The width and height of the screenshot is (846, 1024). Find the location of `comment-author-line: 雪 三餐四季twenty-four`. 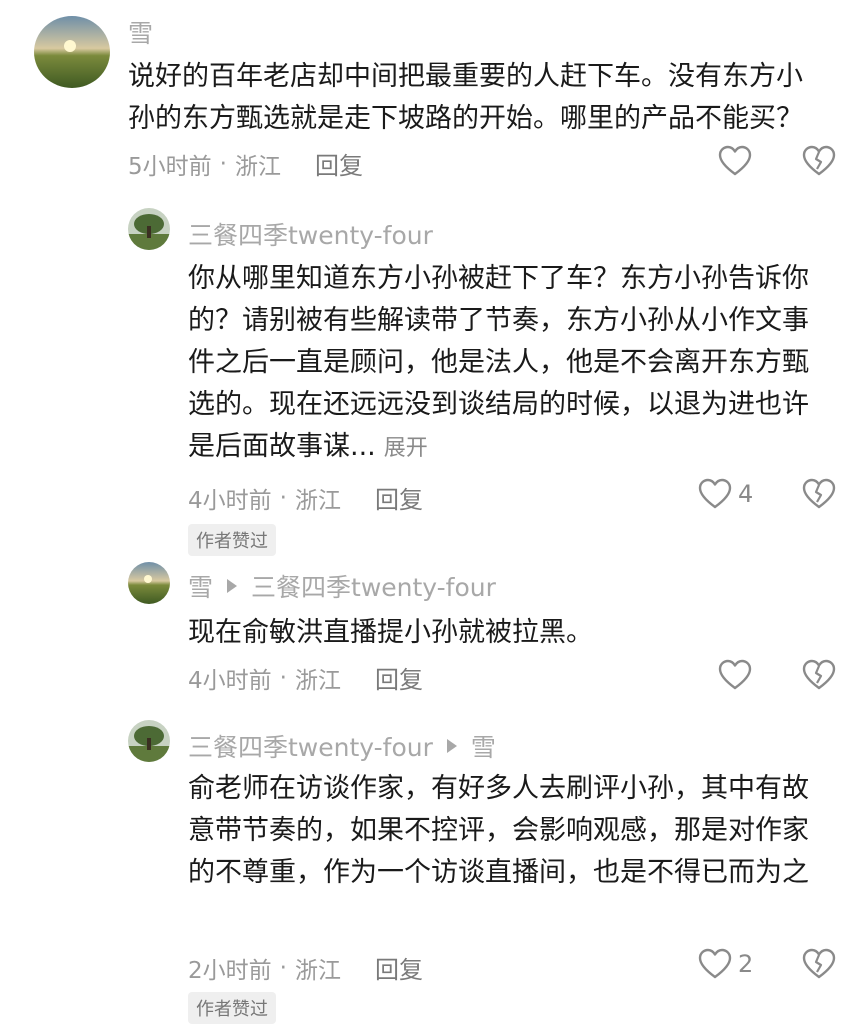

comment-author-line: 雪 三餐四季twenty-four is located at coordinates (342, 586).